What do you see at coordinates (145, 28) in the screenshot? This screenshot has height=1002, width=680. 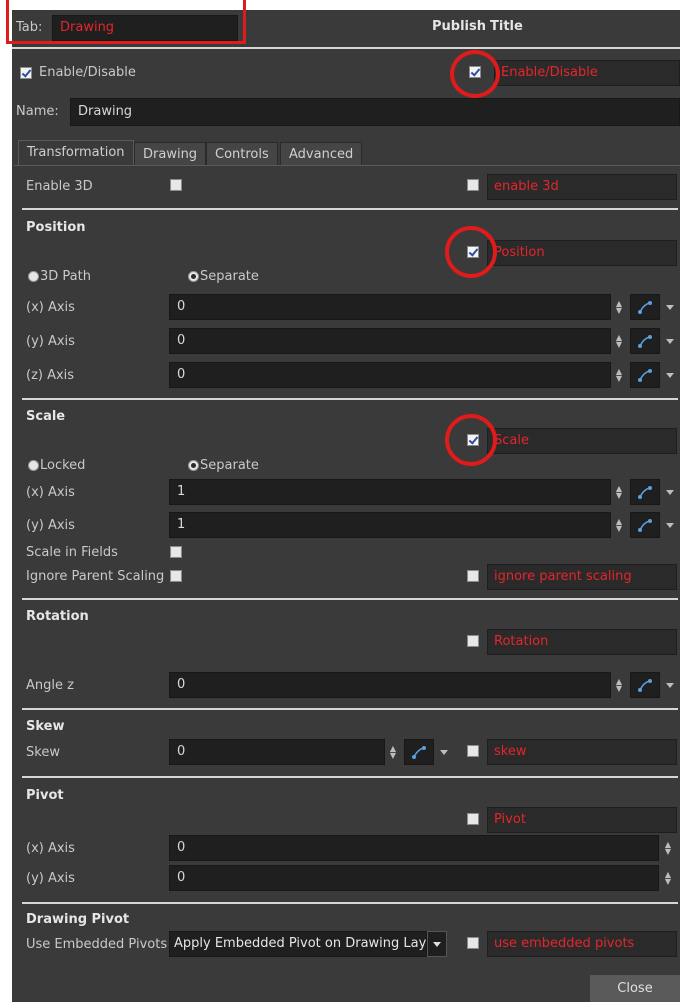 I see `tab-name-field: Drawing` at bounding box center [145, 28].